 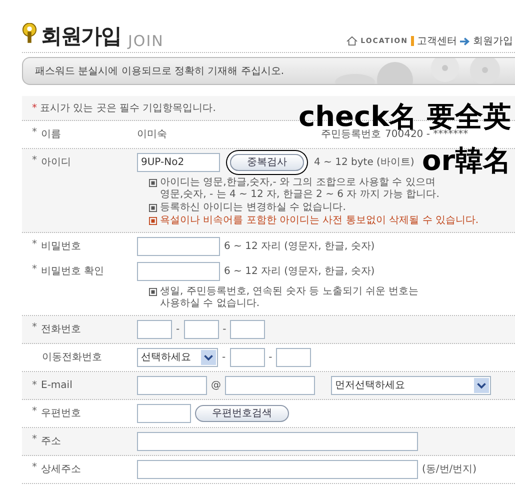 What do you see at coordinates (56, 162) in the screenshot?
I see `field-label: 아이디` at bounding box center [56, 162].